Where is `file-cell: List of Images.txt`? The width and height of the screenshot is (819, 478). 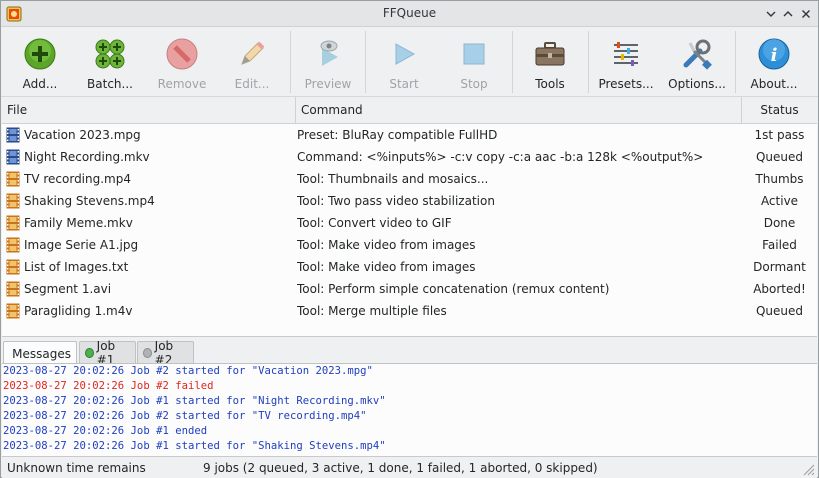 file-cell: List of Images.txt is located at coordinates (76, 267).